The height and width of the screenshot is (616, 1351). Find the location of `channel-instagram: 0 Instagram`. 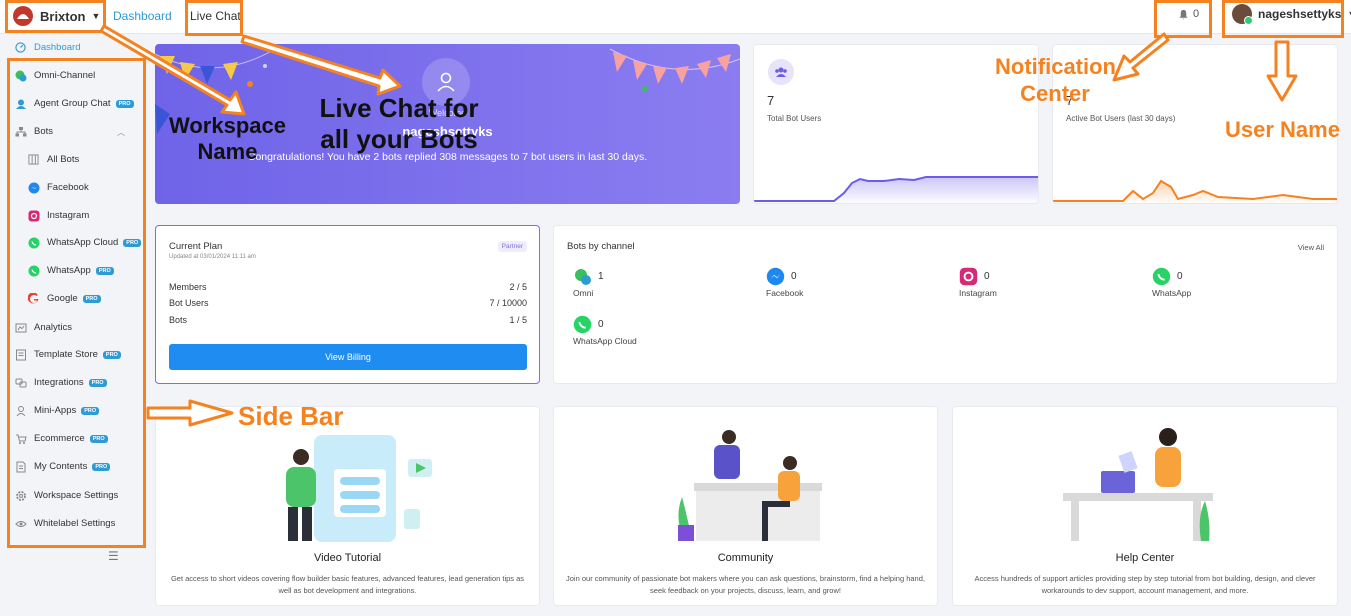

channel-instagram: 0 Instagram is located at coordinates (978, 282).